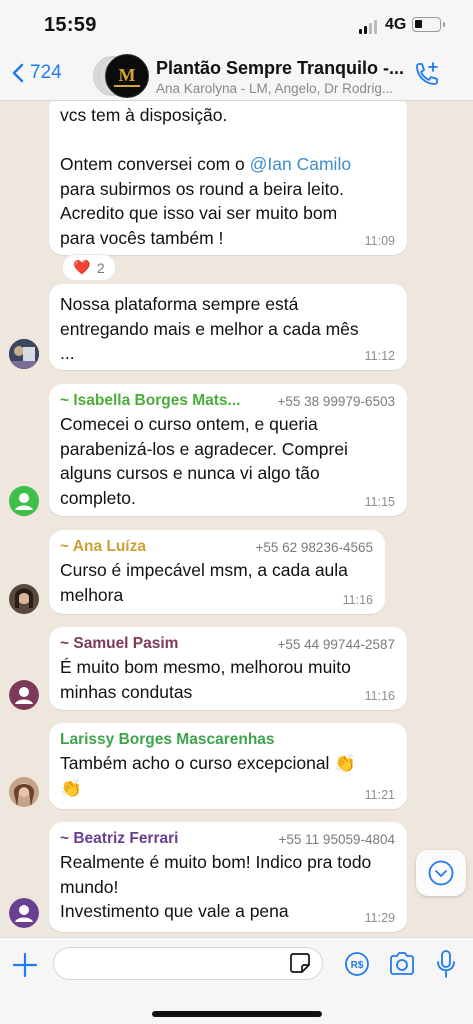 This screenshot has width=473, height=1024. Describe the element at coordinates (300, 164) in the screenshot. I see `mention-link: @Ian Camilo` at that location.